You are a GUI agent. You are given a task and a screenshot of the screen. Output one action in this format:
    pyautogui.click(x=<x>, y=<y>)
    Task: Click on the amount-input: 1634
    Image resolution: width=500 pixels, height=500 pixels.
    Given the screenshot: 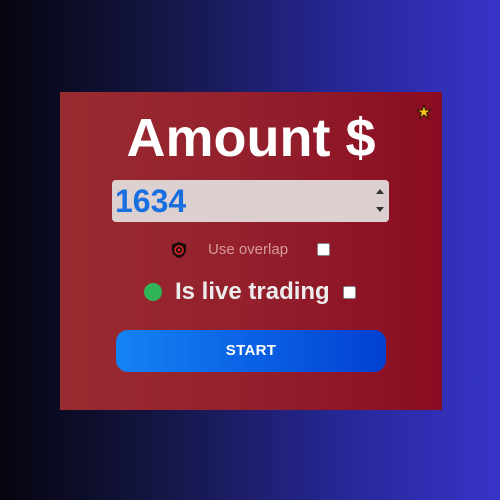 What is the action you would take?
    pyautogui.click(x=250, y=201)
    